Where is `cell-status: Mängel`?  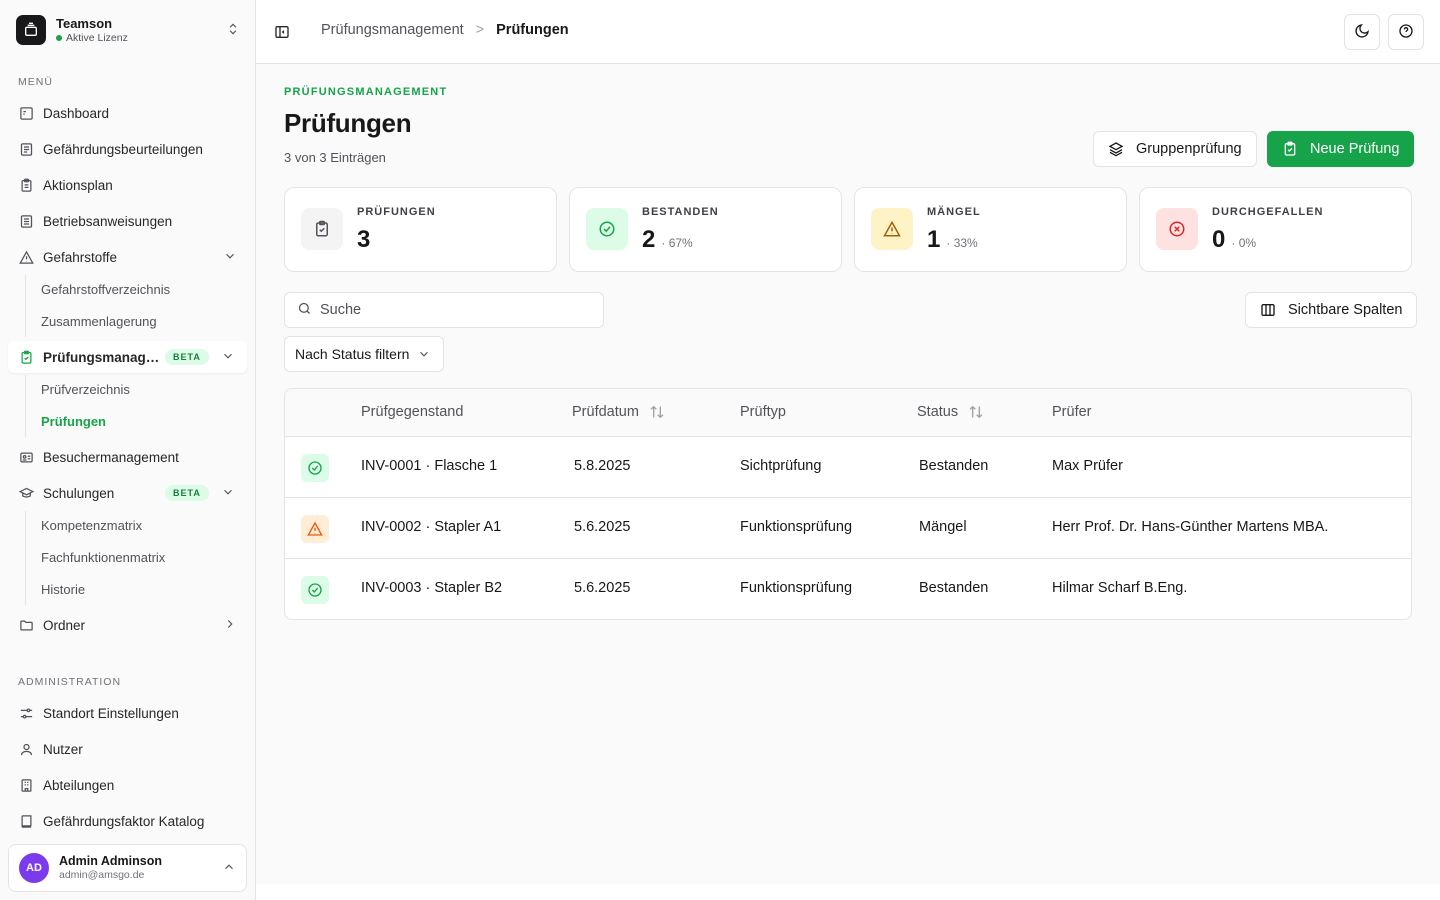 cell-status: Mängel is located at coordinates (943, 527).